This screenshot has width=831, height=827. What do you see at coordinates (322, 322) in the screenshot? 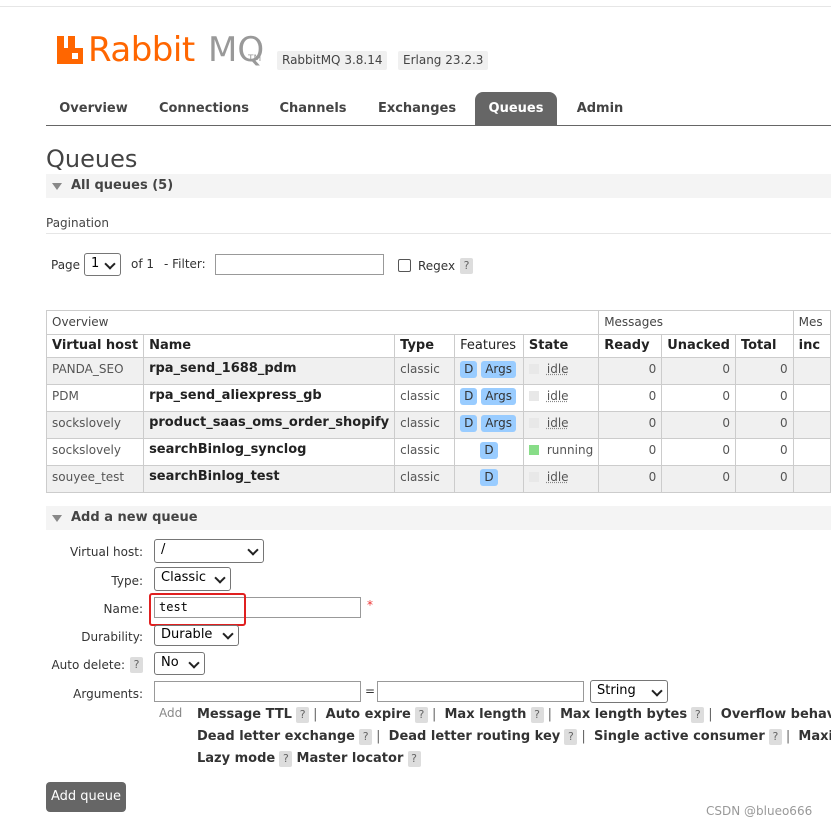
I see `group-header-overview: Overview` at bounding box center [322, 322].